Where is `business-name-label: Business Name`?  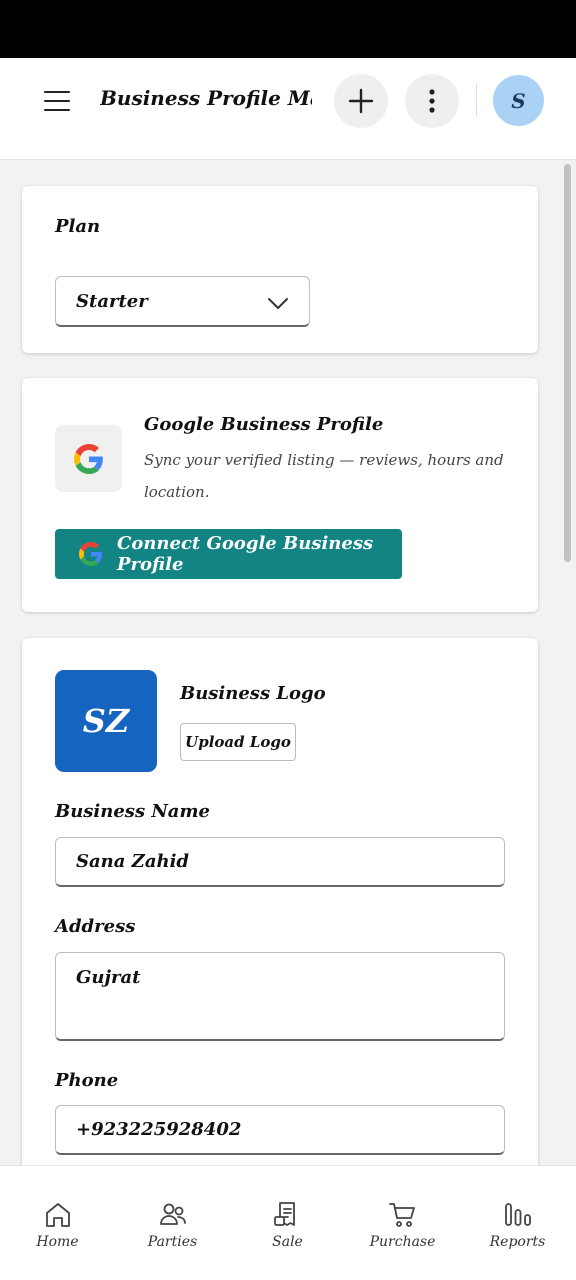 business-name-label: Business Name is located at coordinates (132, 811).